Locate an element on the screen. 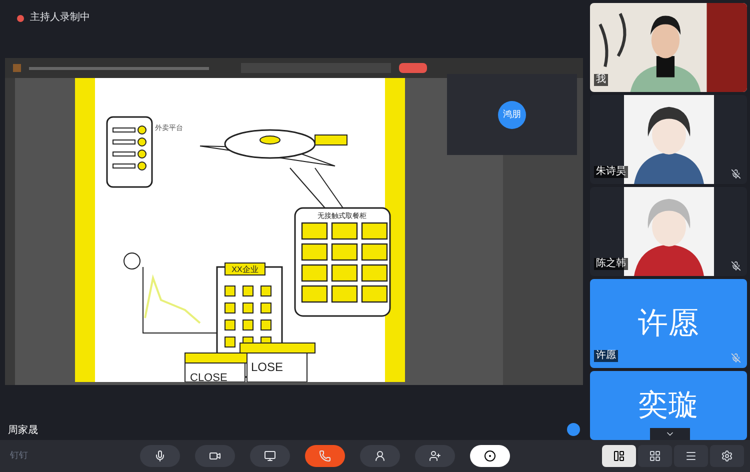 Image resolution: width=750 pixels, height=472 pixels. building-windows-drawing is located at coordinates (248, 317).